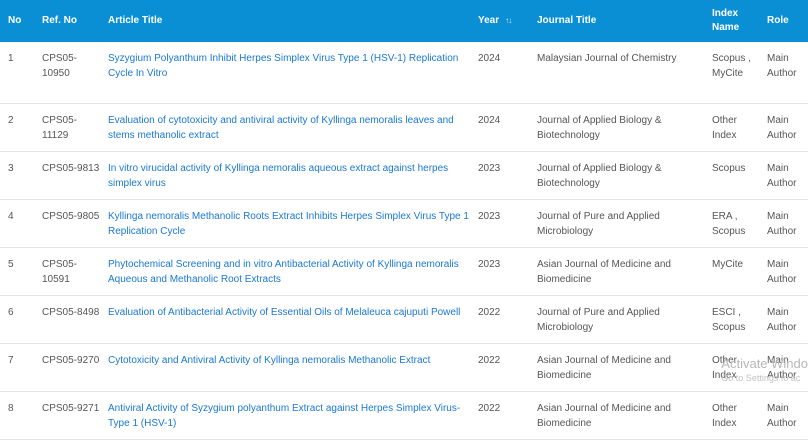 The width and height of the screenshot is (808, 440). Describe the element at coordinates (502, 21) in the screenshot. I see `header-year: Year ↑↓` at that location.